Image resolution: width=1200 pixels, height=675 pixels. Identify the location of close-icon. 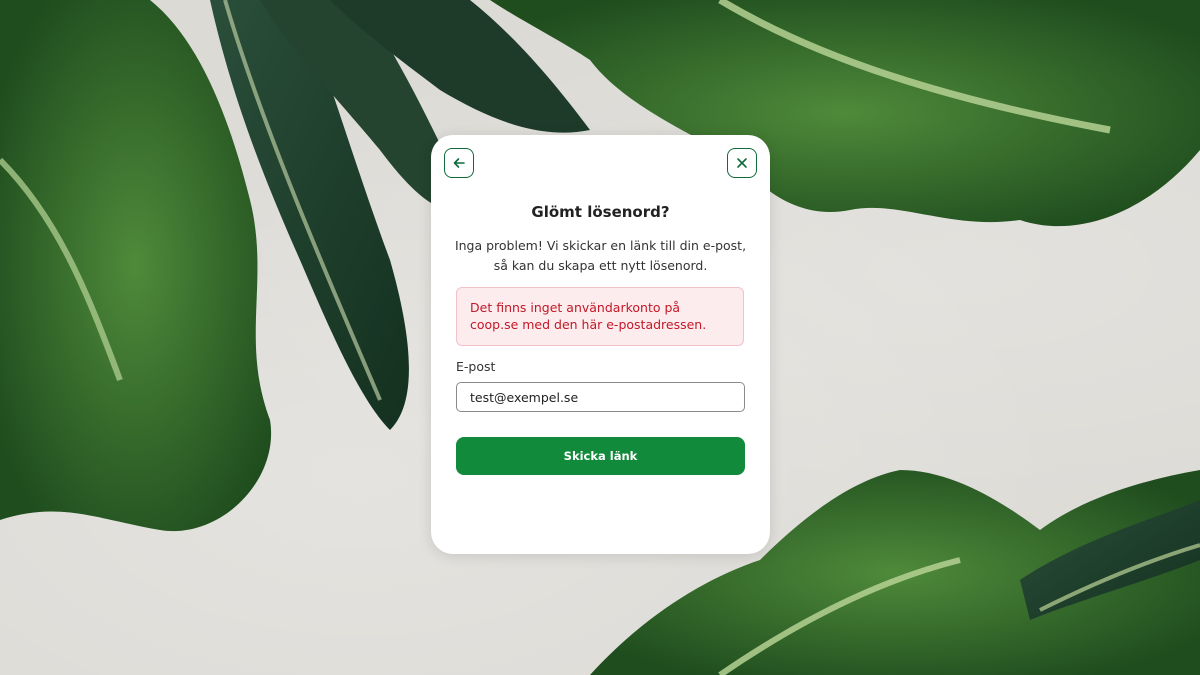
(742, 163).